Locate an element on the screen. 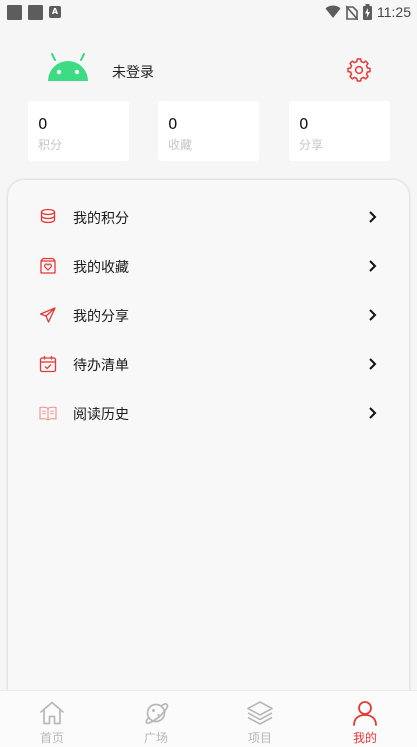  notification-a-icon: A is located at coordinates (55, 12).